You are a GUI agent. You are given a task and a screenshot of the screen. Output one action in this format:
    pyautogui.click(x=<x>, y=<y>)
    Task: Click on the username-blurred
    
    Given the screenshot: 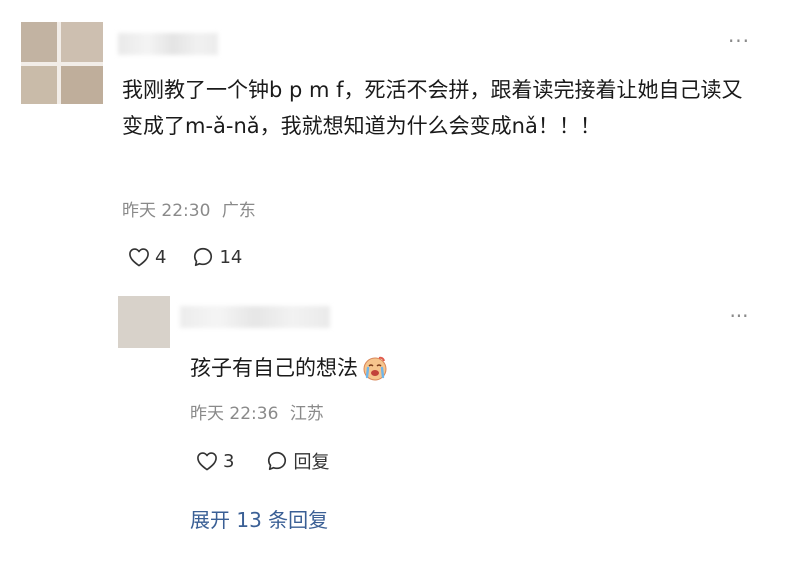 What is the action you would take?
    pyautogui.click(x=168, y=44)
    